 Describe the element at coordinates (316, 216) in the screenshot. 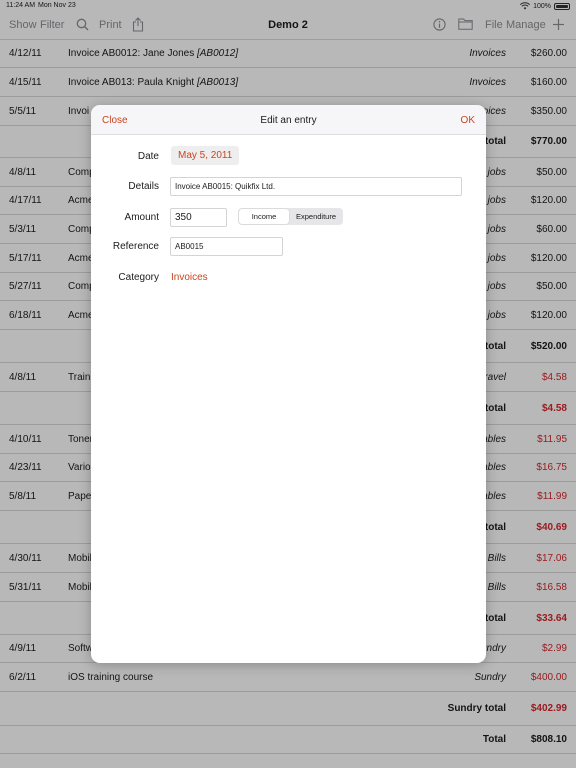

I see `expenditure-segment: Expenditure` at that location.